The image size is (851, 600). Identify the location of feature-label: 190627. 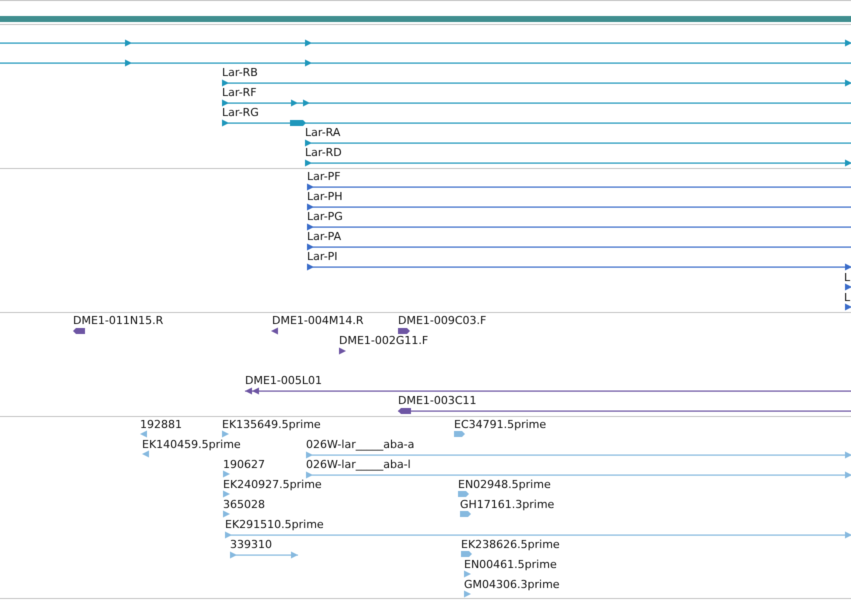
(244, 464).